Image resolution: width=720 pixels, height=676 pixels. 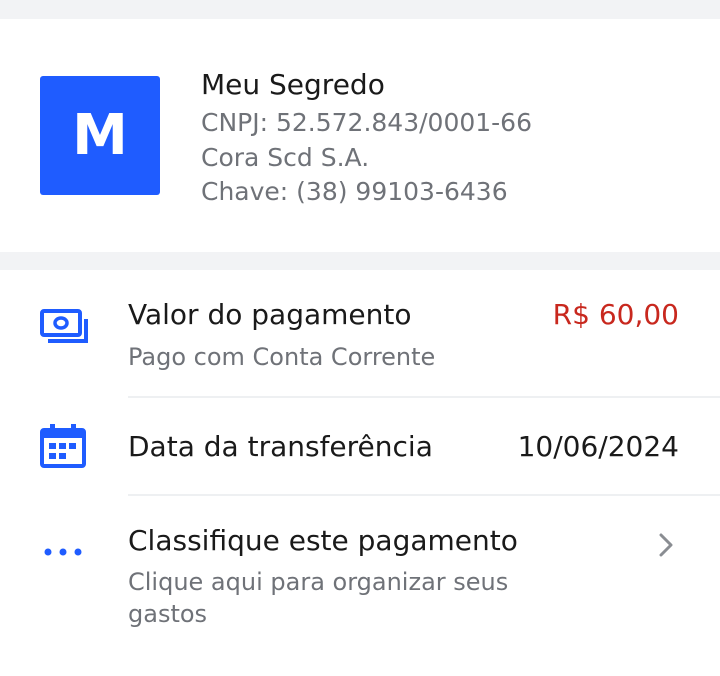 I want to click on calendar-icon, so click(x=63, y=446).